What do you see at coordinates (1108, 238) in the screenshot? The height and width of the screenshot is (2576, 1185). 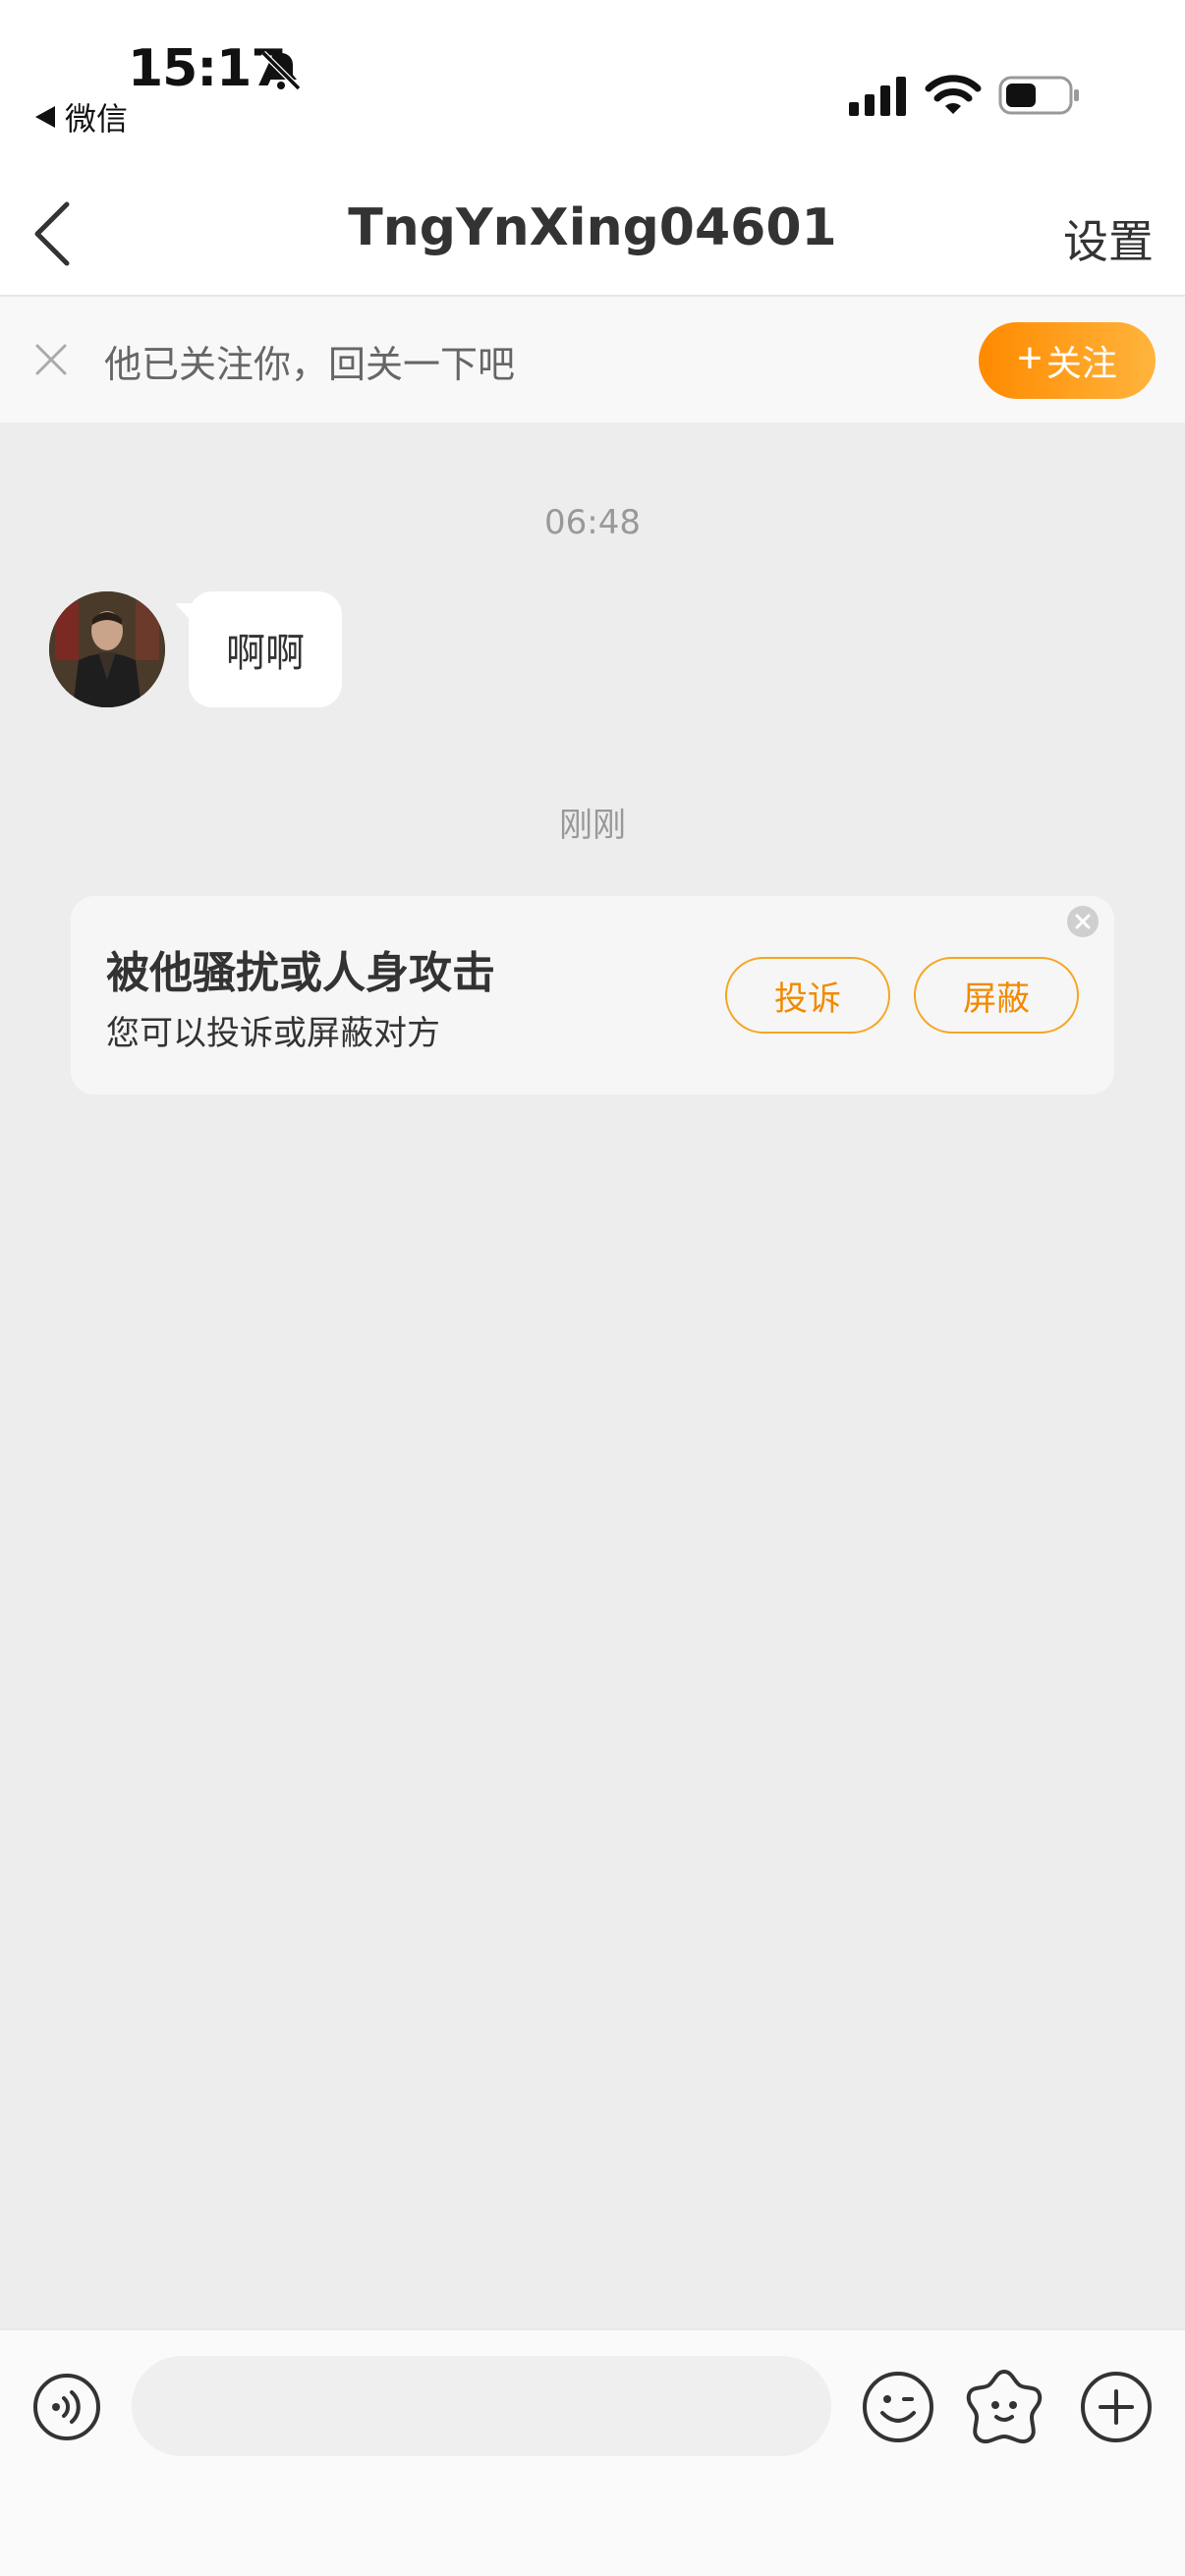 I see `settings-button: 设置` at bounding box center [1108, 238].